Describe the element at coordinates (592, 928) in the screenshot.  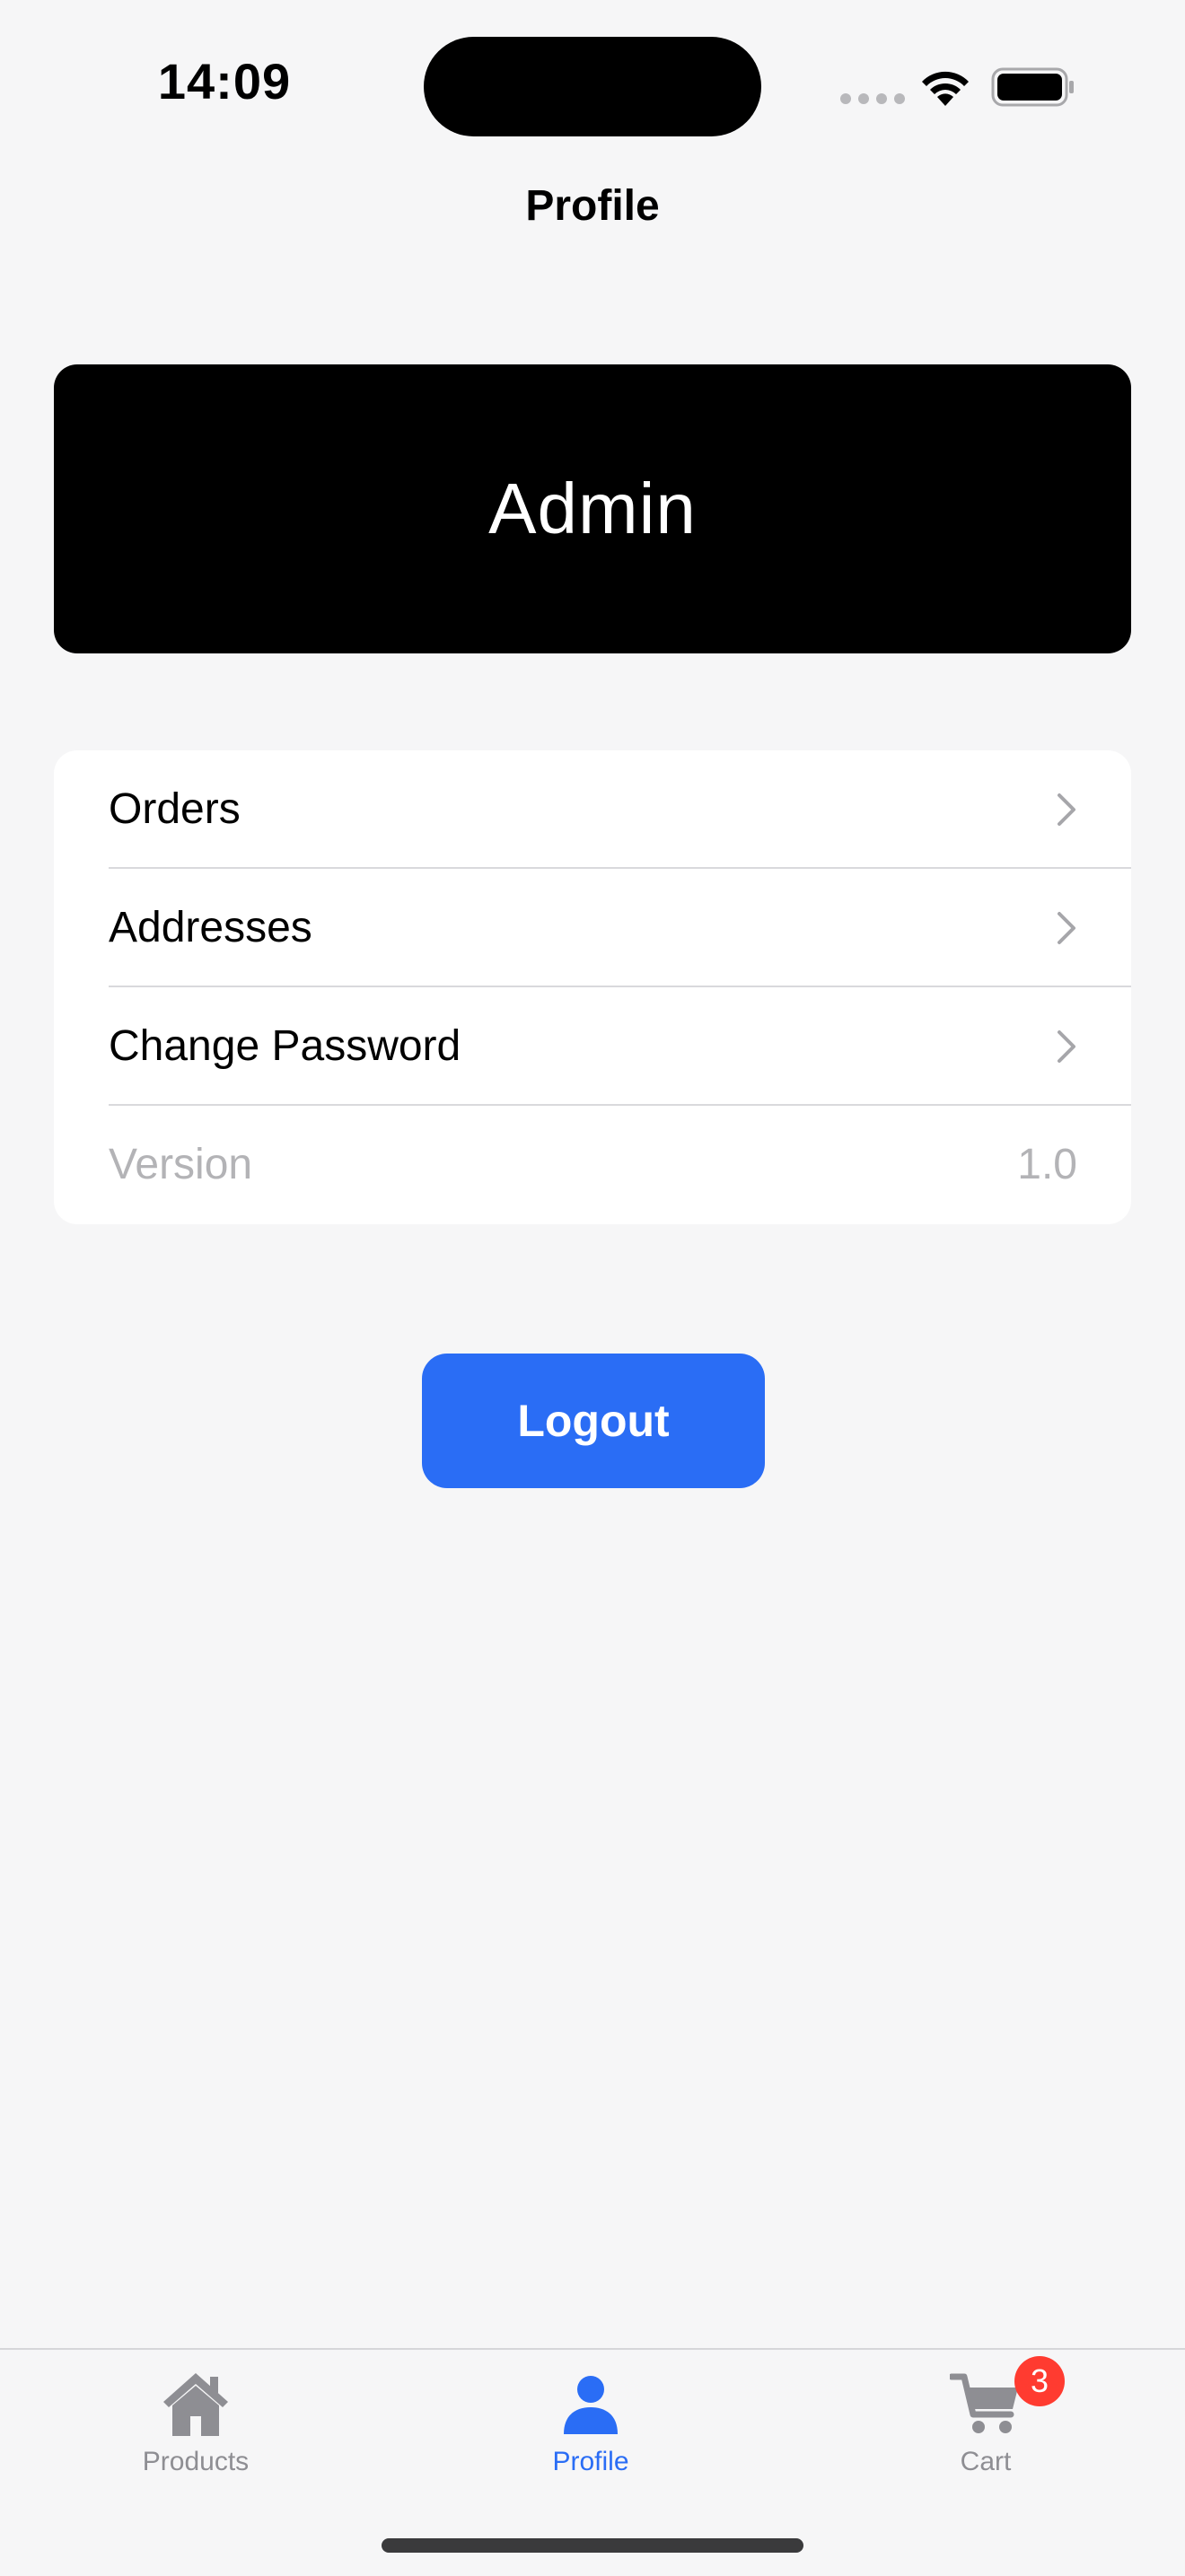
I see `menu-item-addresses: Addresses` at that location.